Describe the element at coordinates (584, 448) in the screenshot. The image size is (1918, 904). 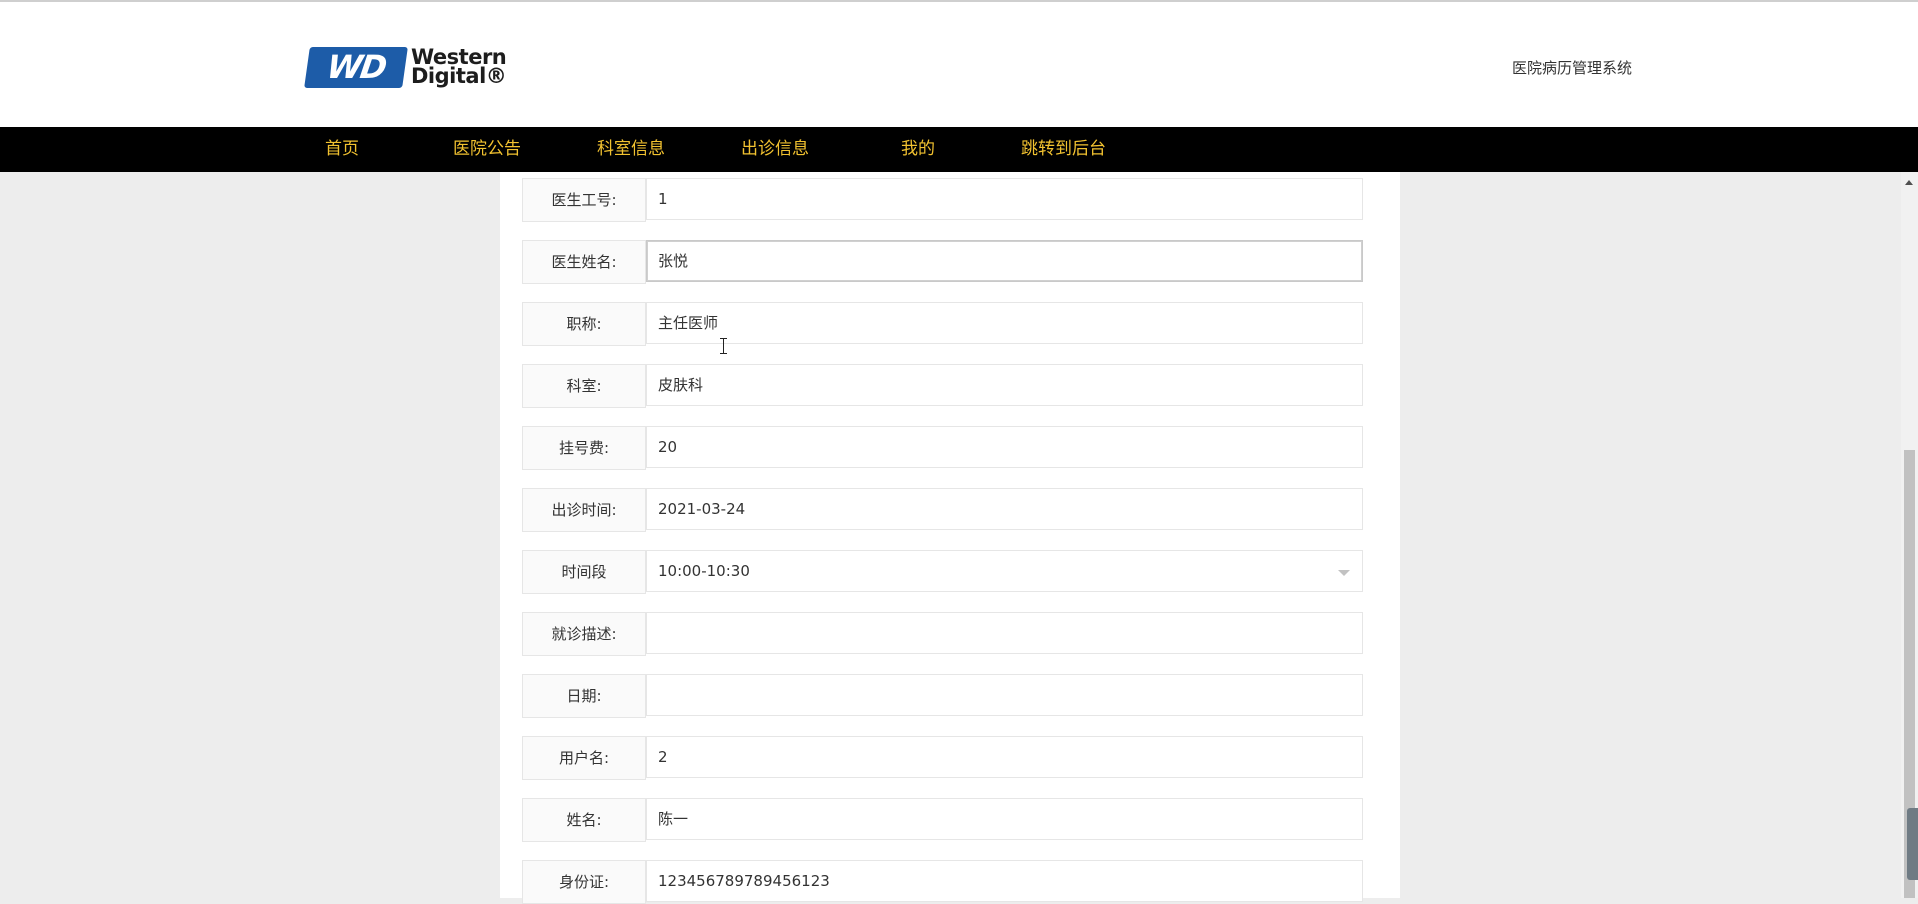
I see `registration-fee-label: 挂号费:` at that location.